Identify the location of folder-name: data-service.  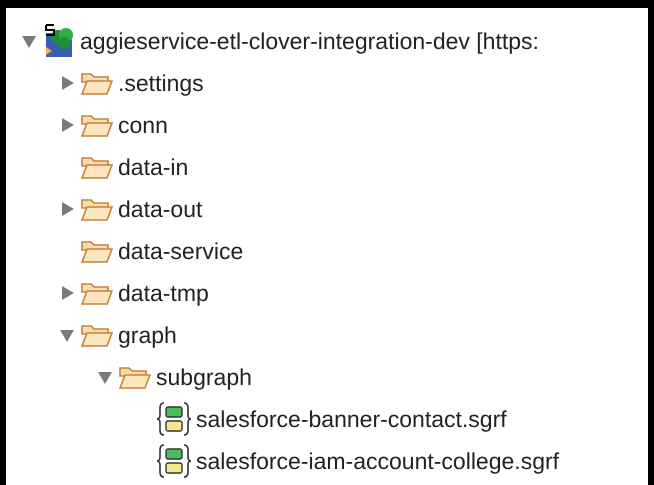
(181, 251).